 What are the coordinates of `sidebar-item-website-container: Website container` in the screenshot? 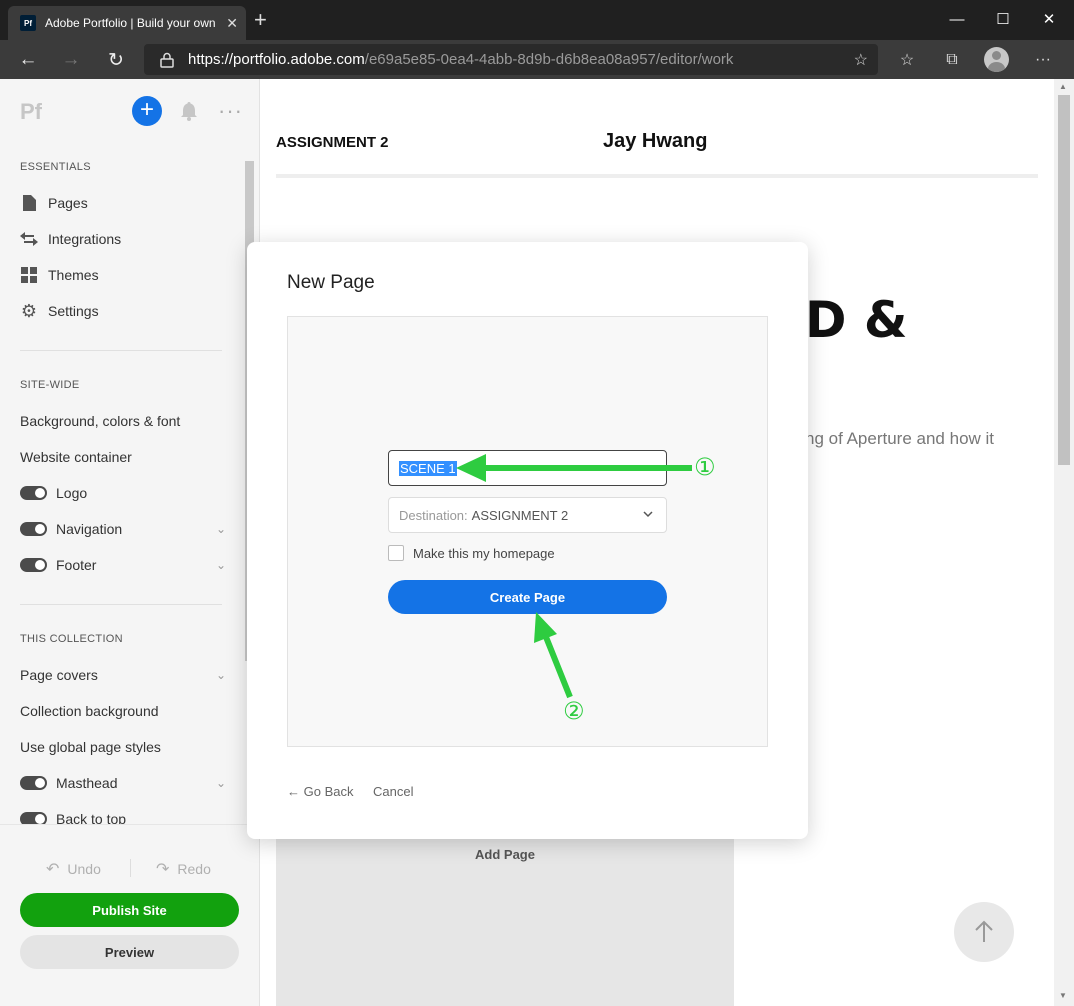 It's located at (123, 457).